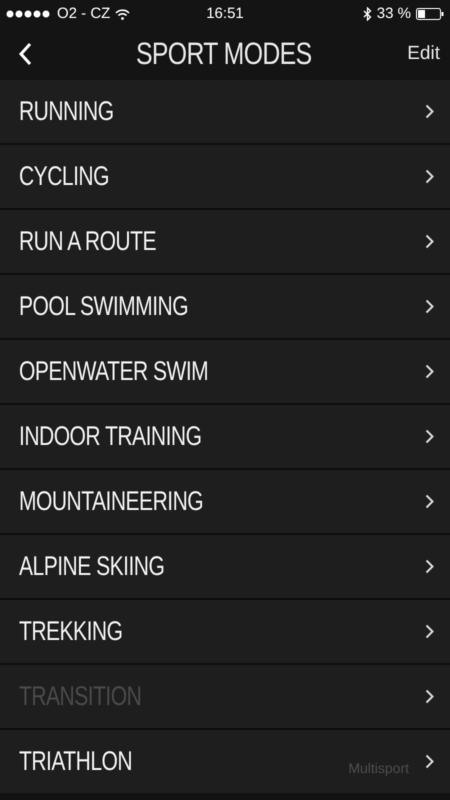 Image resolution: width=450 pixels, height=800 pixels. I want to click on mode-label: RUNNING, so click(66, 111).